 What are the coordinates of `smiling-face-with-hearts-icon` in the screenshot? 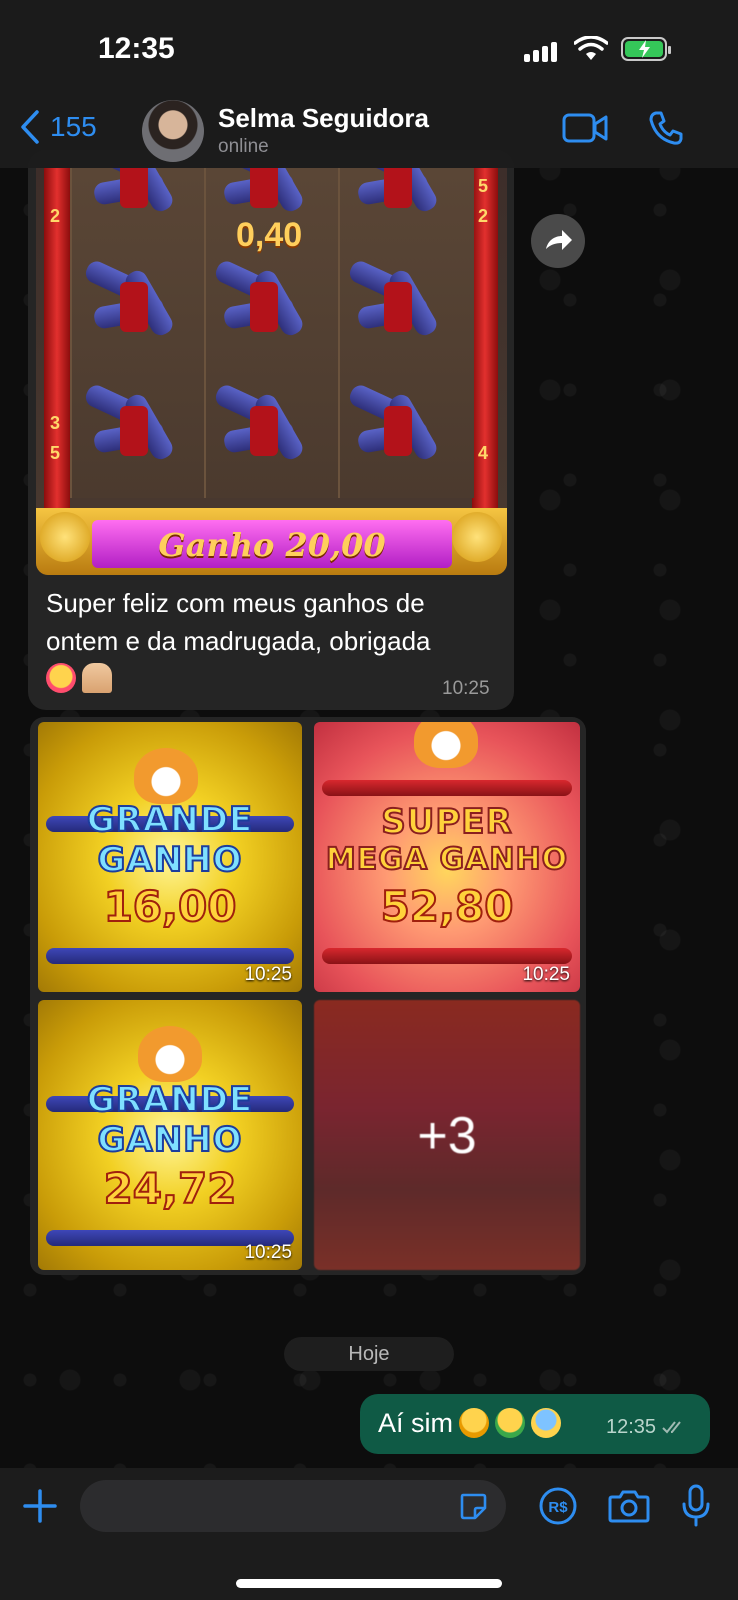 It's located at (61, 678).